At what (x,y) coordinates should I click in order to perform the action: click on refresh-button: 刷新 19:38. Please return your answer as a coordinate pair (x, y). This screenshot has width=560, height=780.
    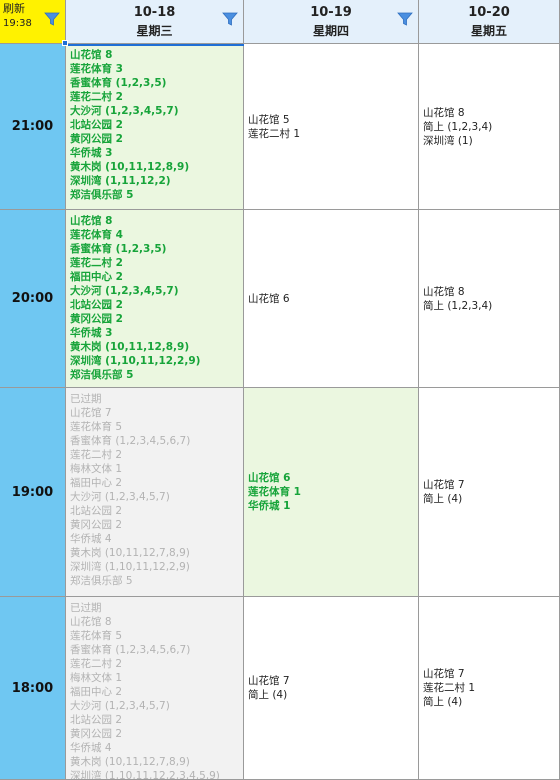
    Looking at the image, I should click on (33, 22).